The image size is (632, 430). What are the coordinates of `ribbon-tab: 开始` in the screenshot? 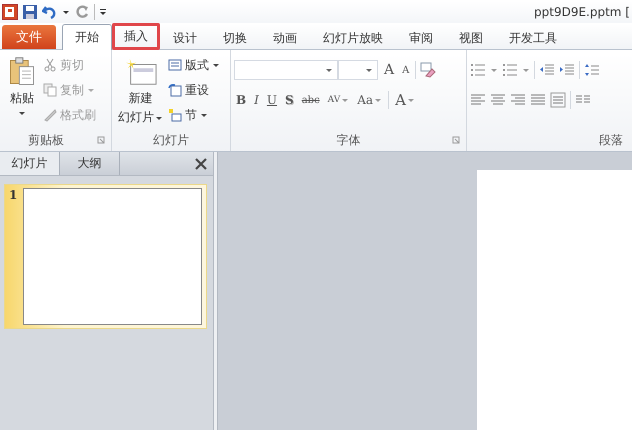 It's located at (87, 37).